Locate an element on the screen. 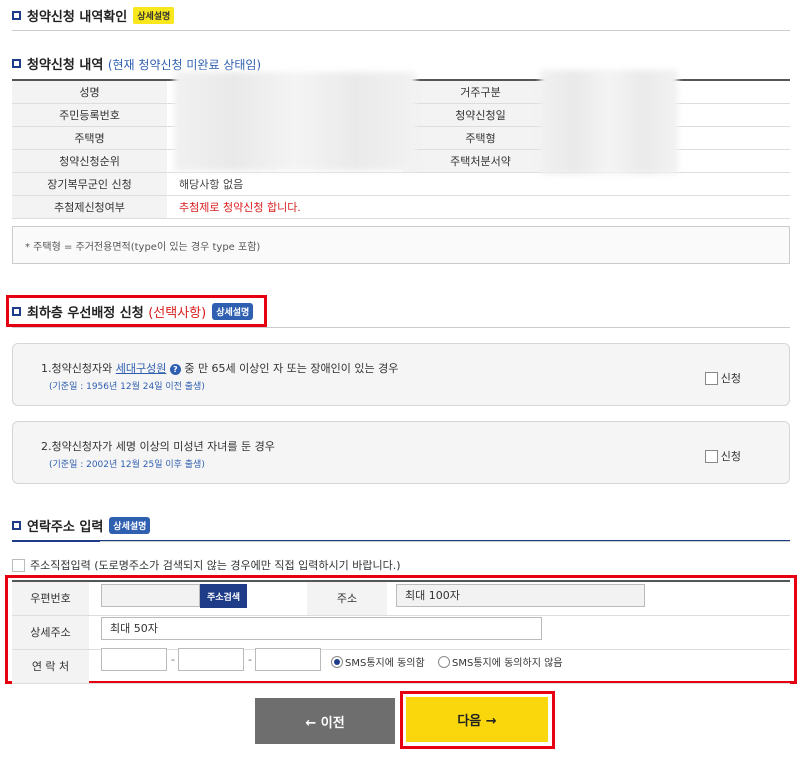 This screenshot has width=800, height=762. section-title: 연락주소 입력 is located at coordinates (65, 527).